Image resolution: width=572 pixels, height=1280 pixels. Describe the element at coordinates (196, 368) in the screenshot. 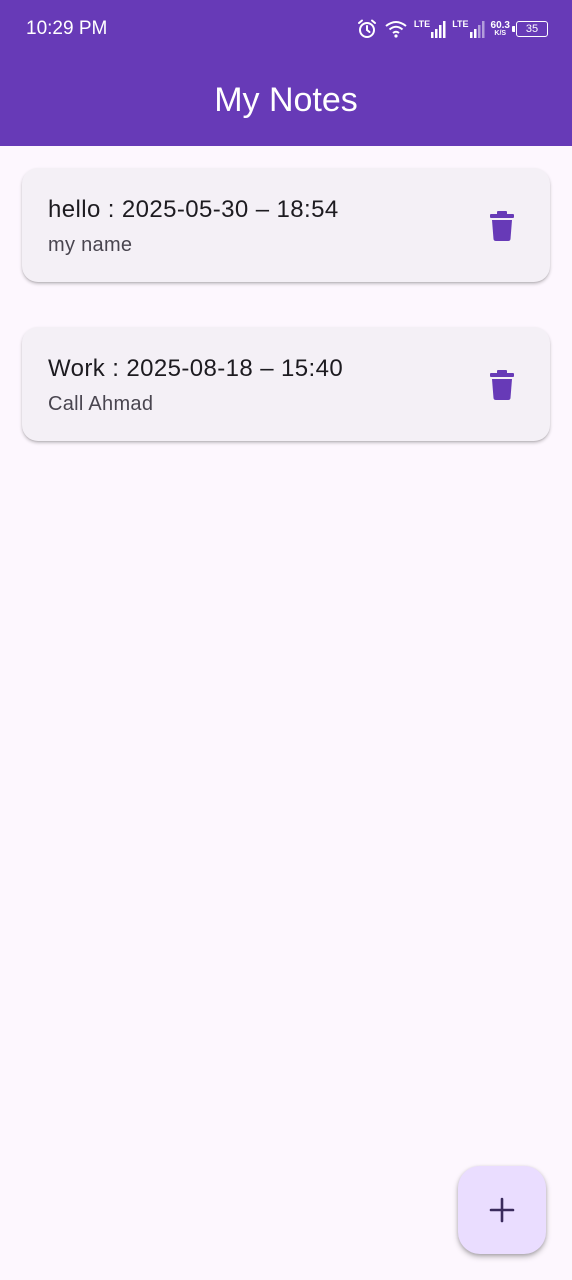

I see `note-title: Work : 2025-08-18 – 15:40` at that location.